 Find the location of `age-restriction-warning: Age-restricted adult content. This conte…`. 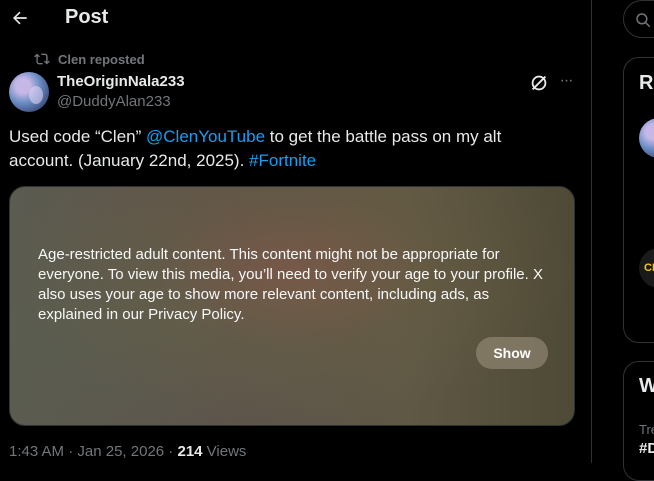

age-restriction-warning: Age-restricted adult content. This conte… is located at coordinates (290, 284).